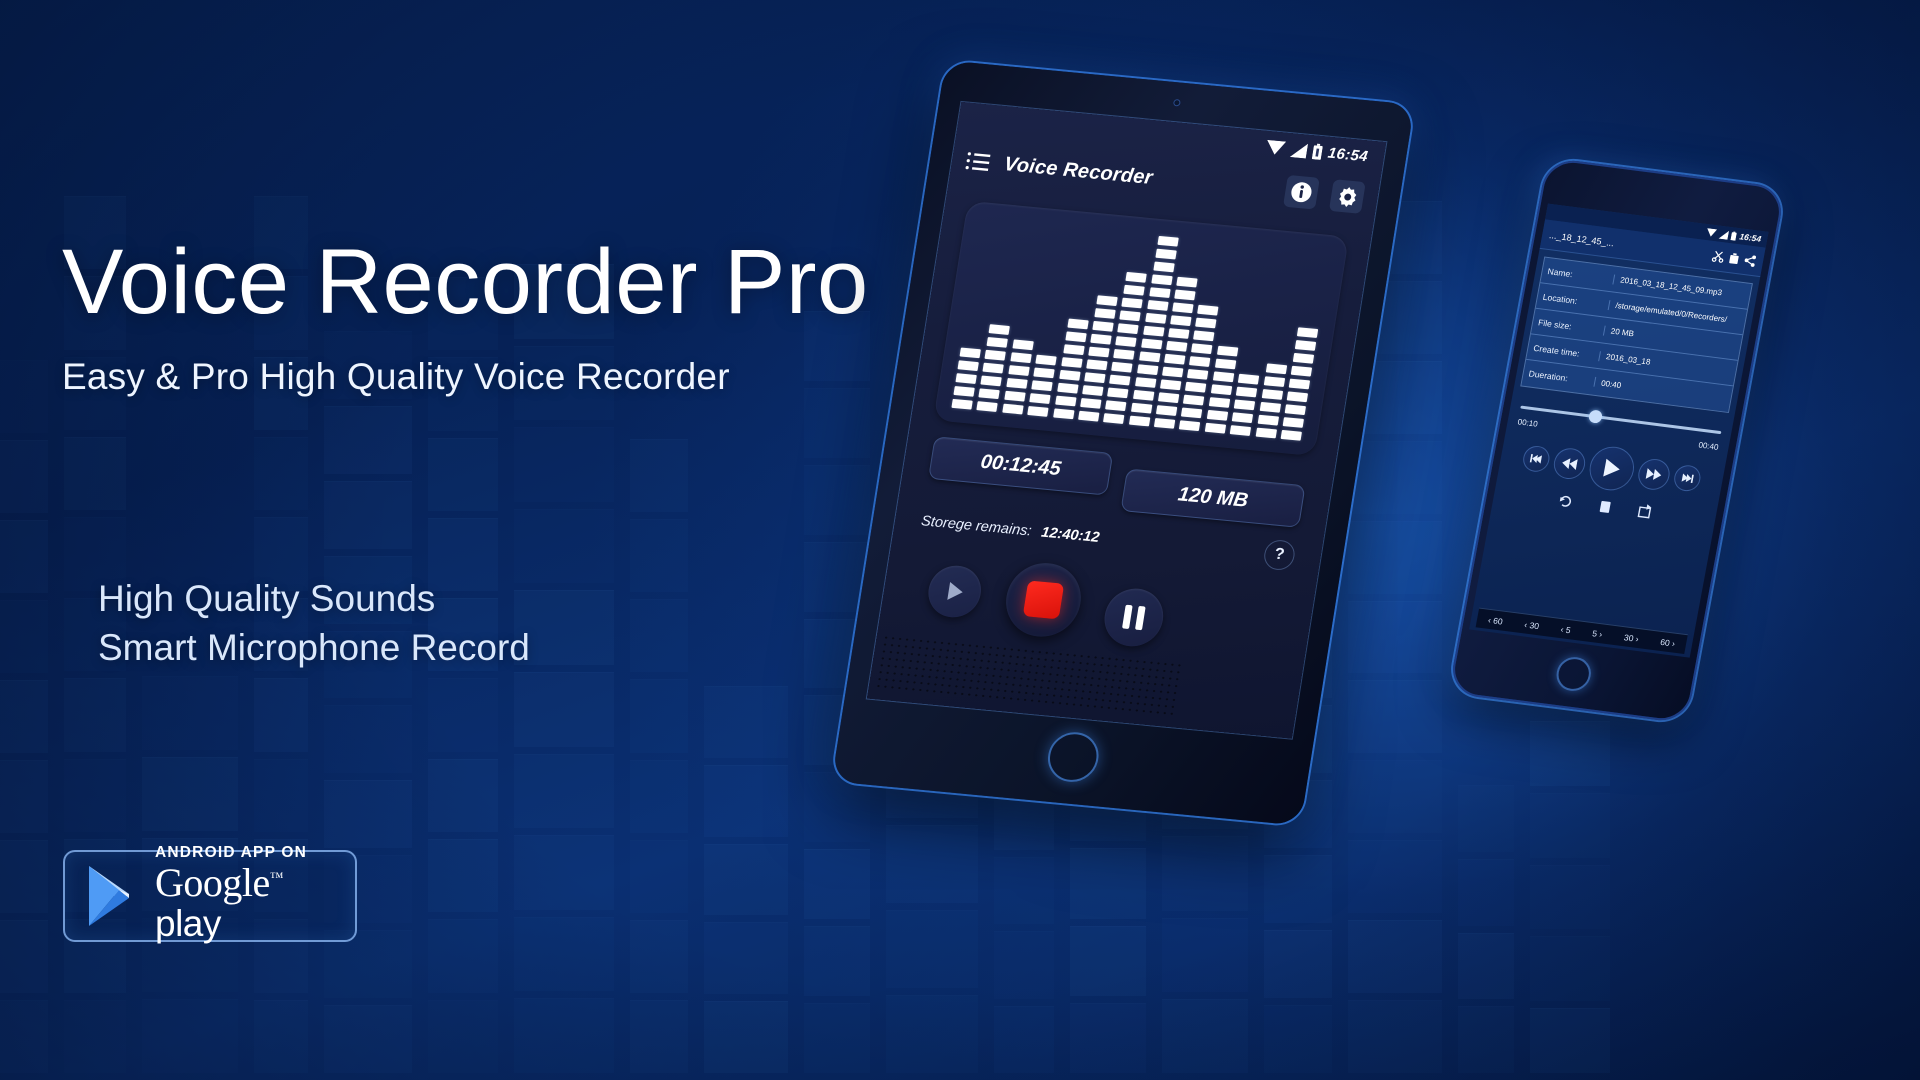  What do you see at coordinates (1495, 620) in the screenshot?
I see `jump-button: ‹ 60` at bounding box center [1495, 620].